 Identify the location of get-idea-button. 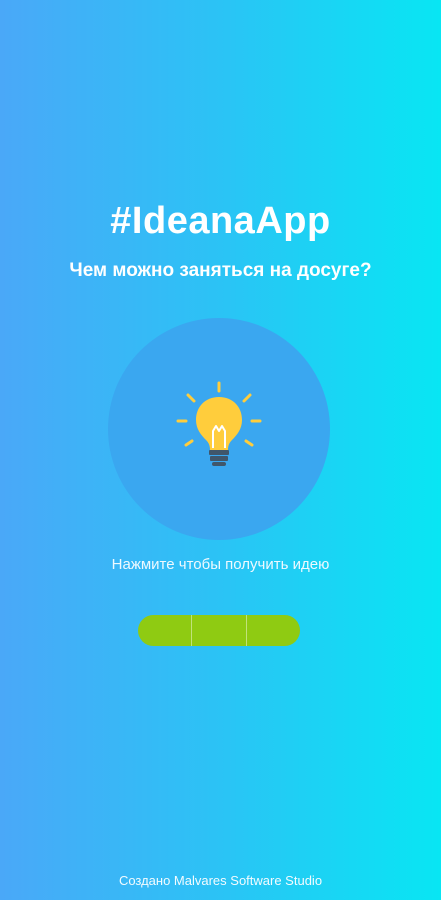
(219, 429).